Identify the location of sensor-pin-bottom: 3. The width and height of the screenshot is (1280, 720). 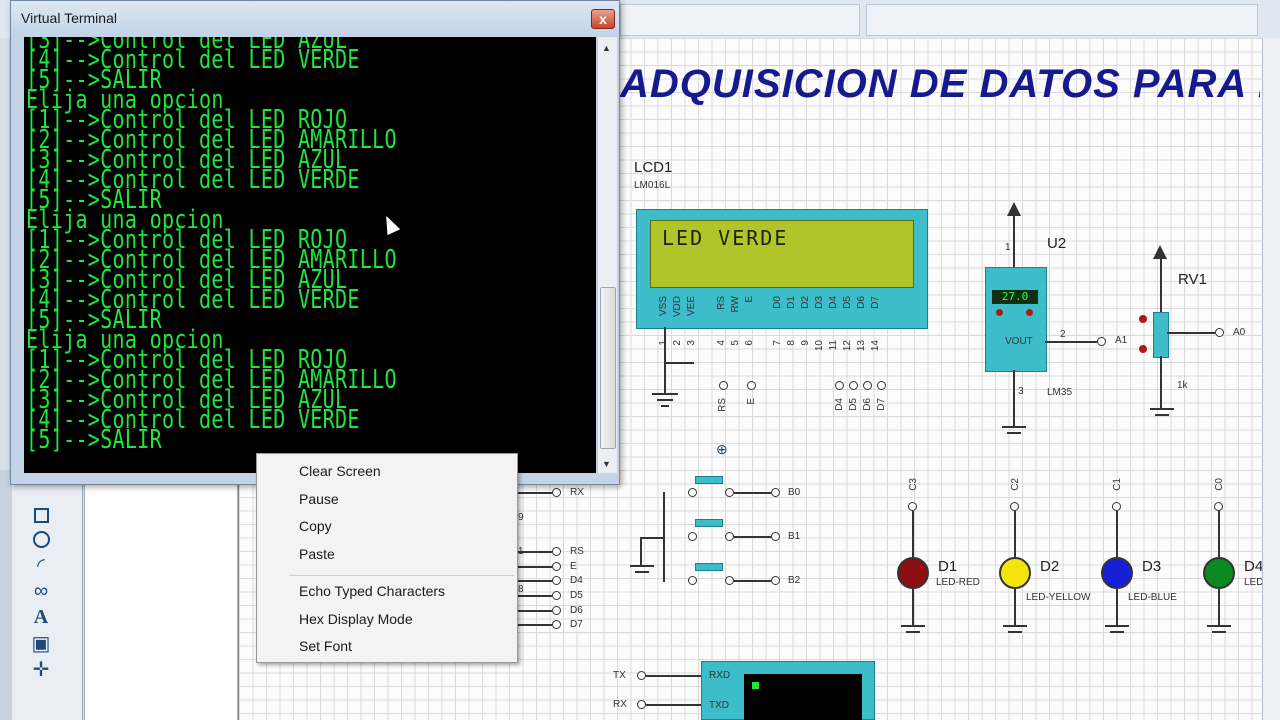
(1021, 391).